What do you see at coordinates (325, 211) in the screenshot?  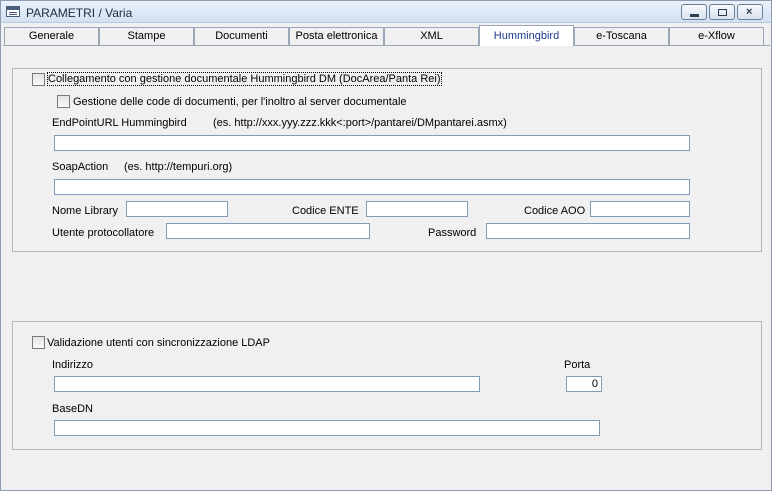 I see `ente-label: Codice ENTE` at bounding box center [325, 211].